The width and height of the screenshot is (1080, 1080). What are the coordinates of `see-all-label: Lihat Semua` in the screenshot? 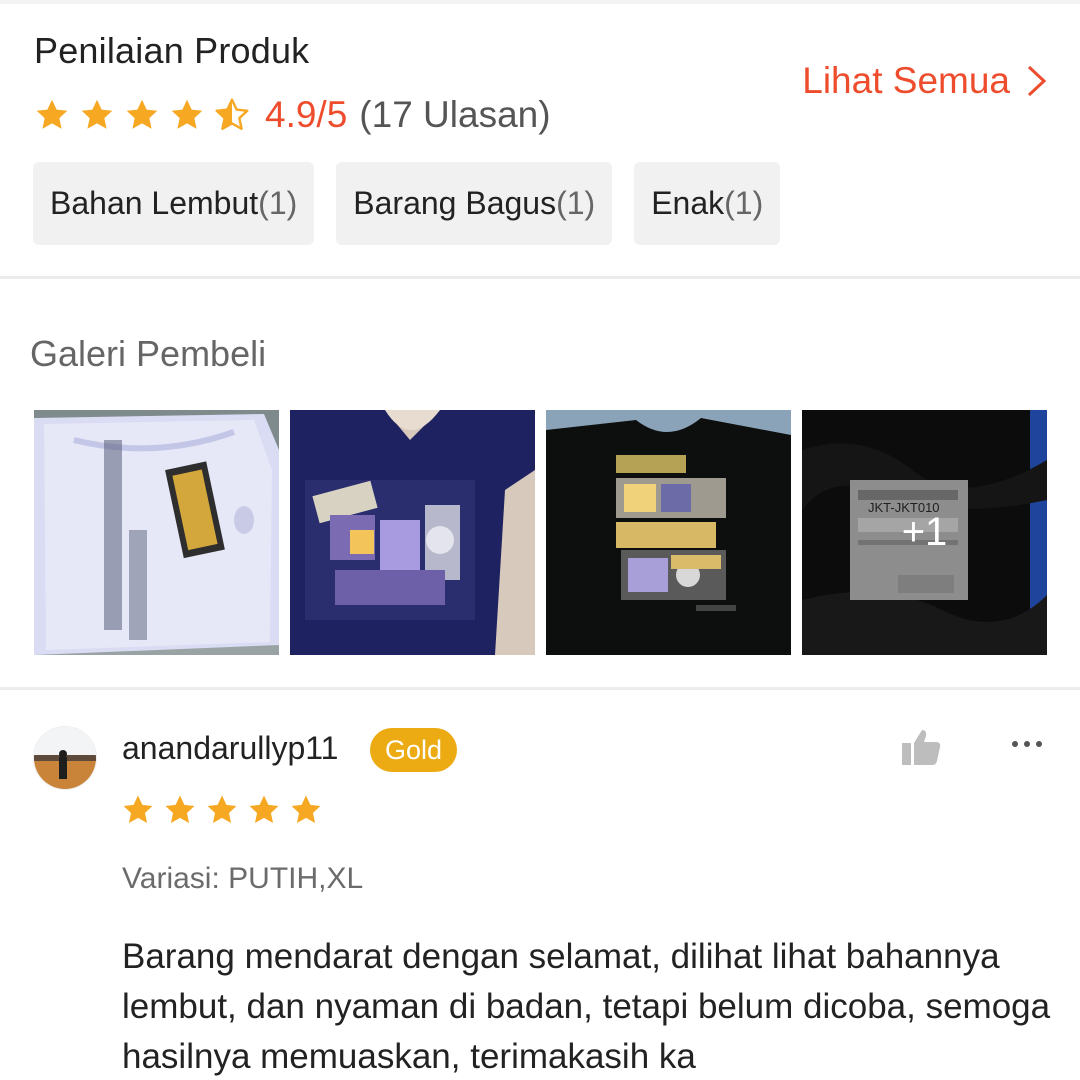 It's located at (906, 80).